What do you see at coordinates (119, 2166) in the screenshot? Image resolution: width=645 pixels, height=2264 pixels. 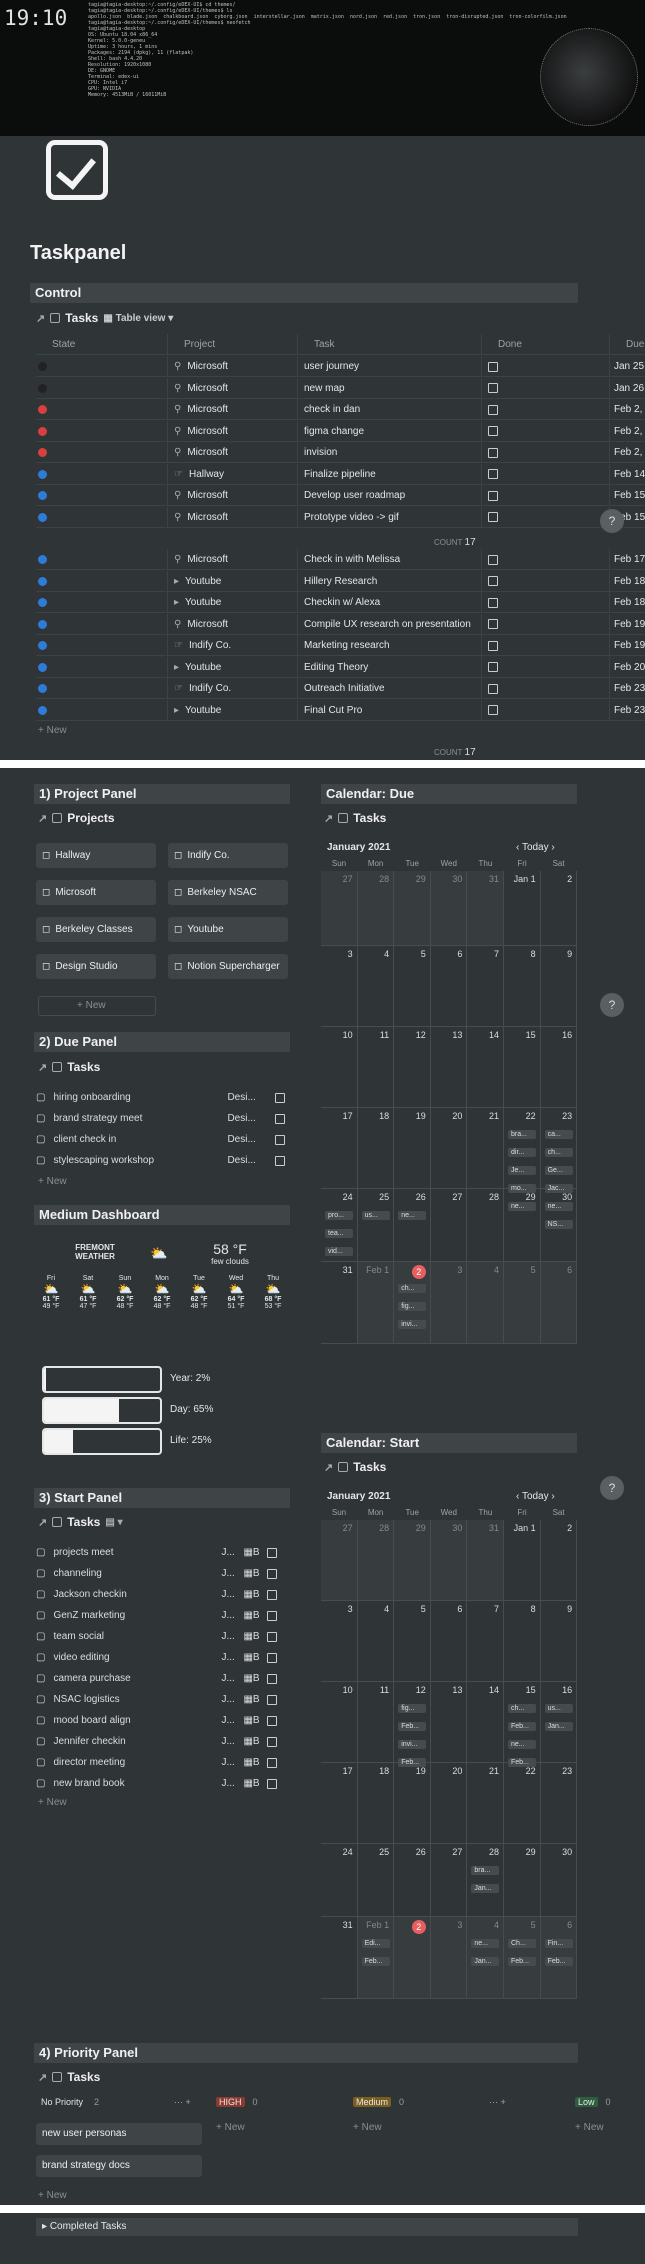 I see `priority-card: brand strategy docs` at bounding box center [119, 2166].